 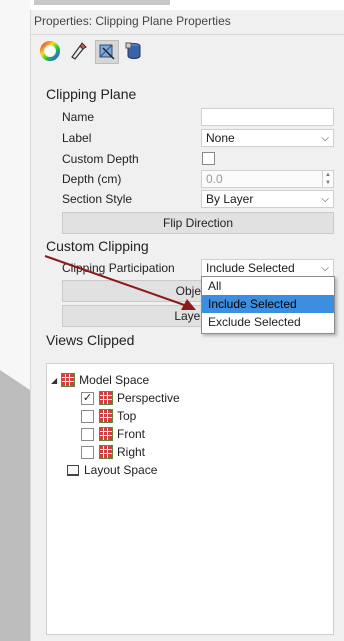 What do you see at coordinates (121, 470) in the screenshot?
I see `layout-space-label: Layout Space` at bounding box center [121, 470].